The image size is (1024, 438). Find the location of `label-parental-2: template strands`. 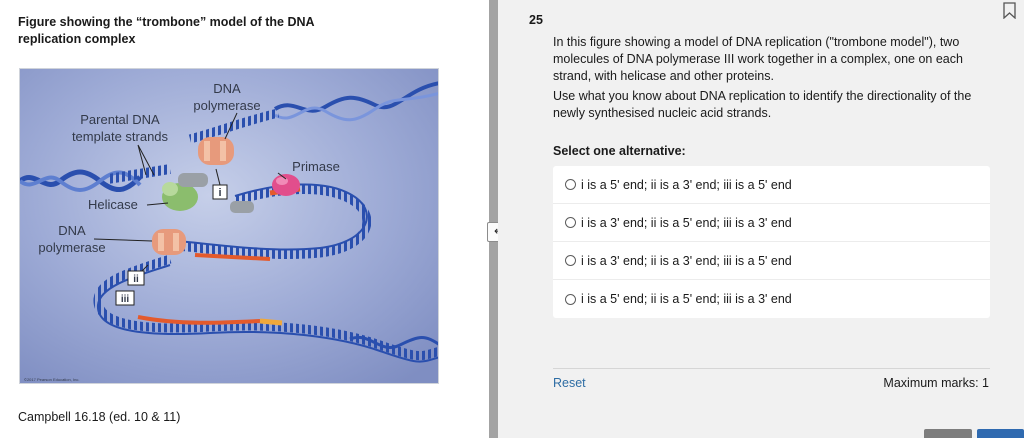

label-parental-2: template strands is located at coordinates (120, 136).